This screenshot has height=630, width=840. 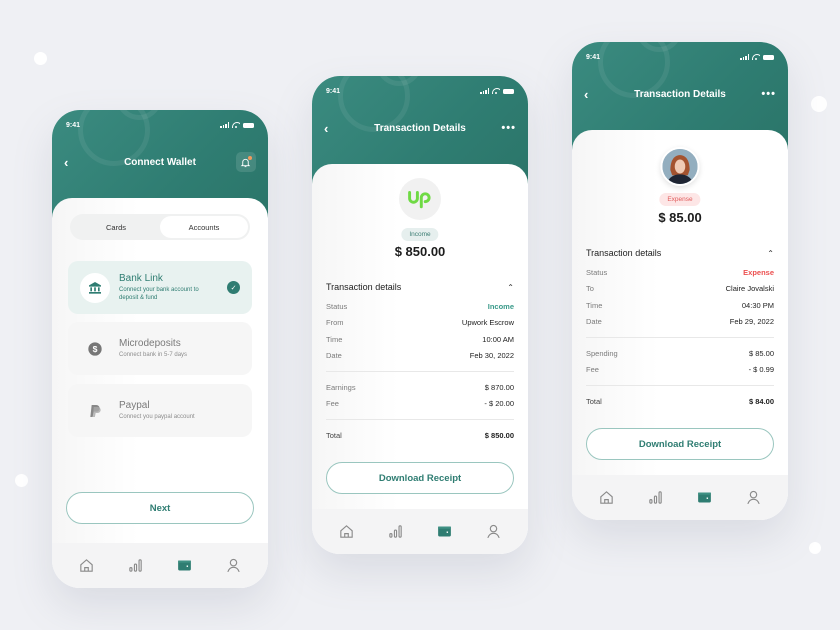 I want to click on row-label: Time, so click(x=594, y=305).